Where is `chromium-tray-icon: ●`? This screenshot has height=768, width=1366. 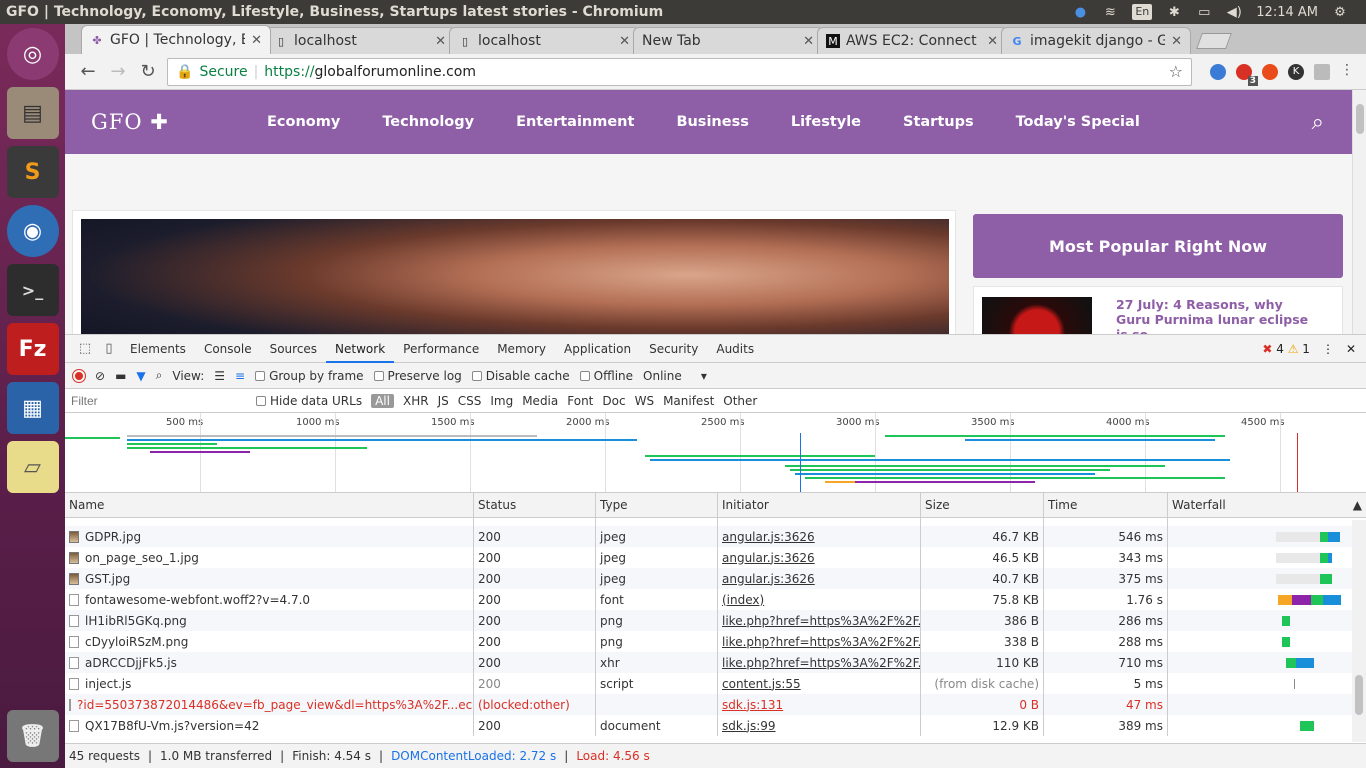 chromium-tray-icon: ● is located at coordinates (1080, 12).